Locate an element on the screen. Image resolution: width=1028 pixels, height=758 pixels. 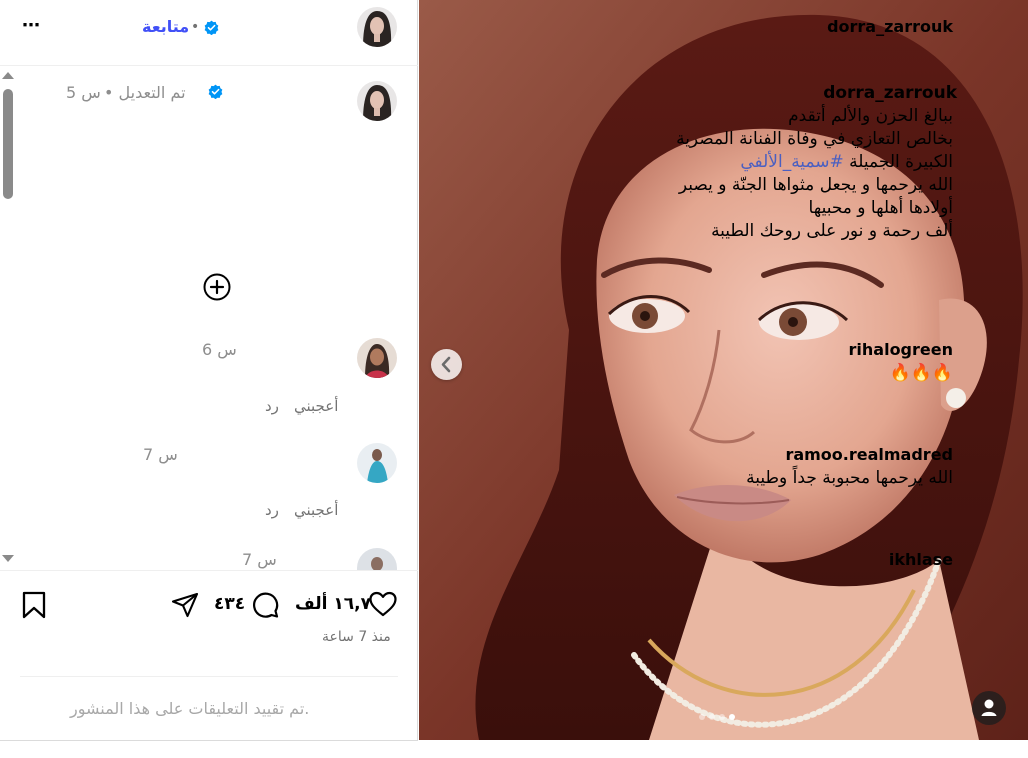
caption-line: بخالص التعازي في وفاة الفنانة المصرية is located at coordinates (814, 139).